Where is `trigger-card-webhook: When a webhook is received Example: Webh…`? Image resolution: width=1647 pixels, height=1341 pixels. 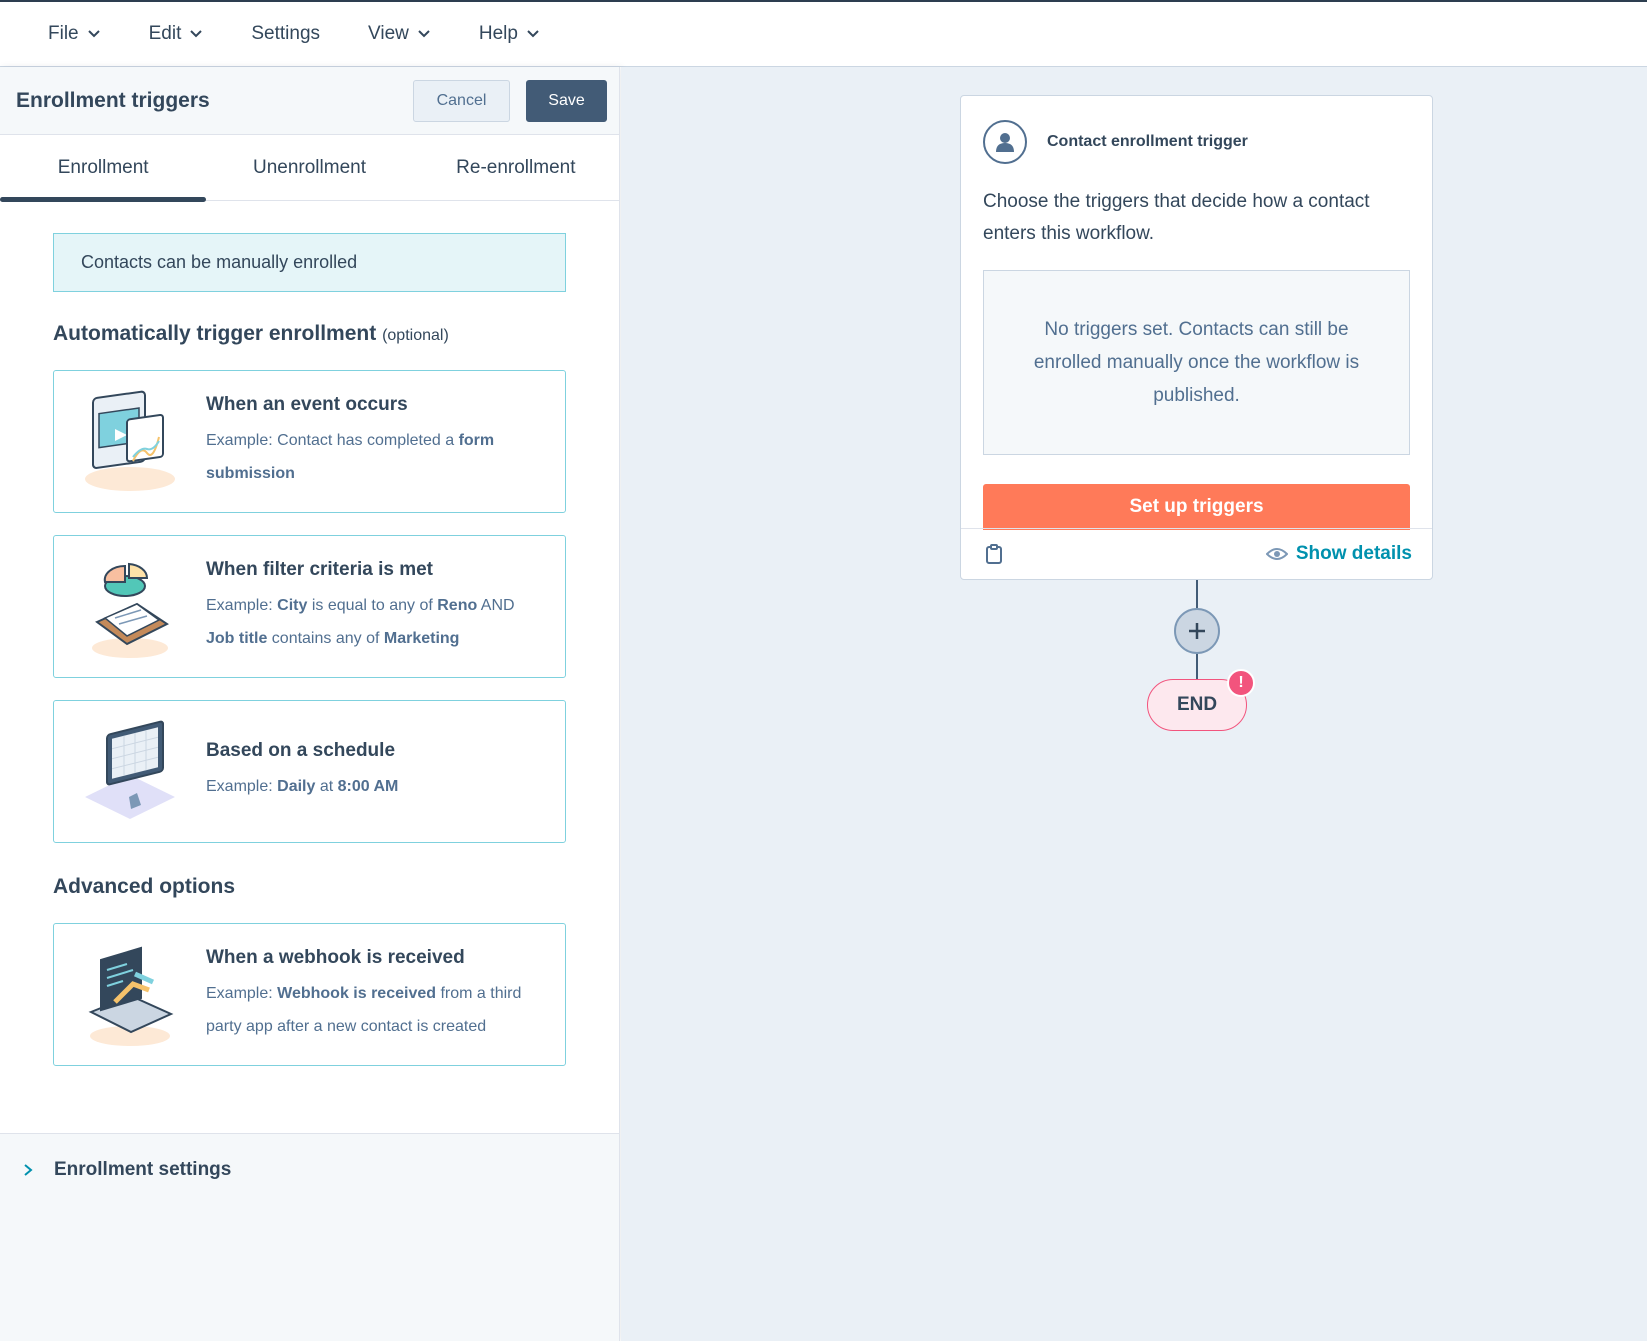
trigger-card-webhook: When a webhook is received Example: Webh… is located at coordinates (309, 994).